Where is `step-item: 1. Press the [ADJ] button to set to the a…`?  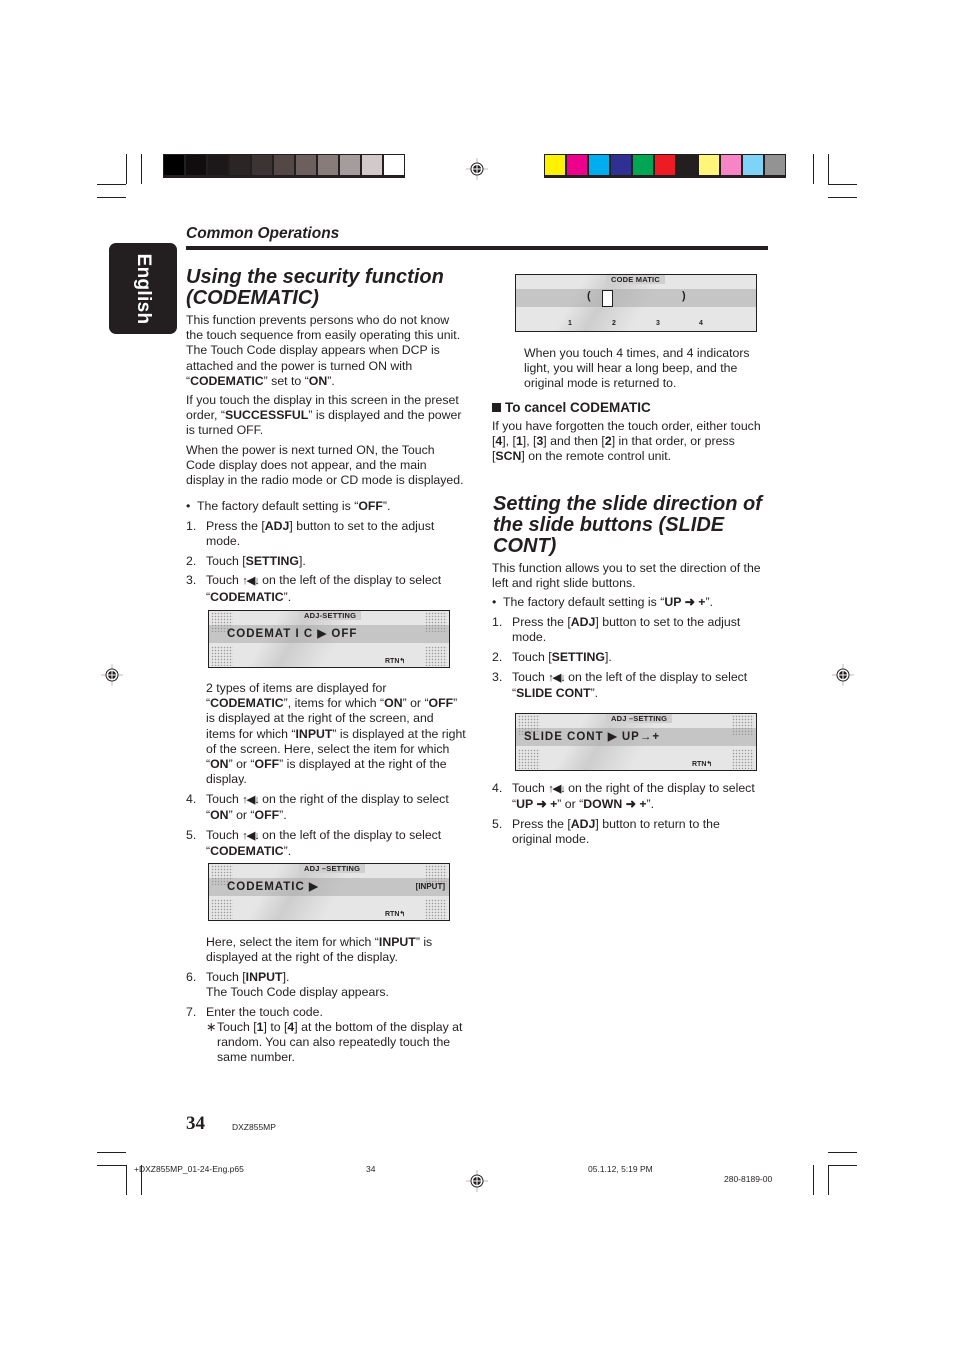
step-item: 1. Press the [ADJ] button to set to the a… is located at coordinates (310, 533).